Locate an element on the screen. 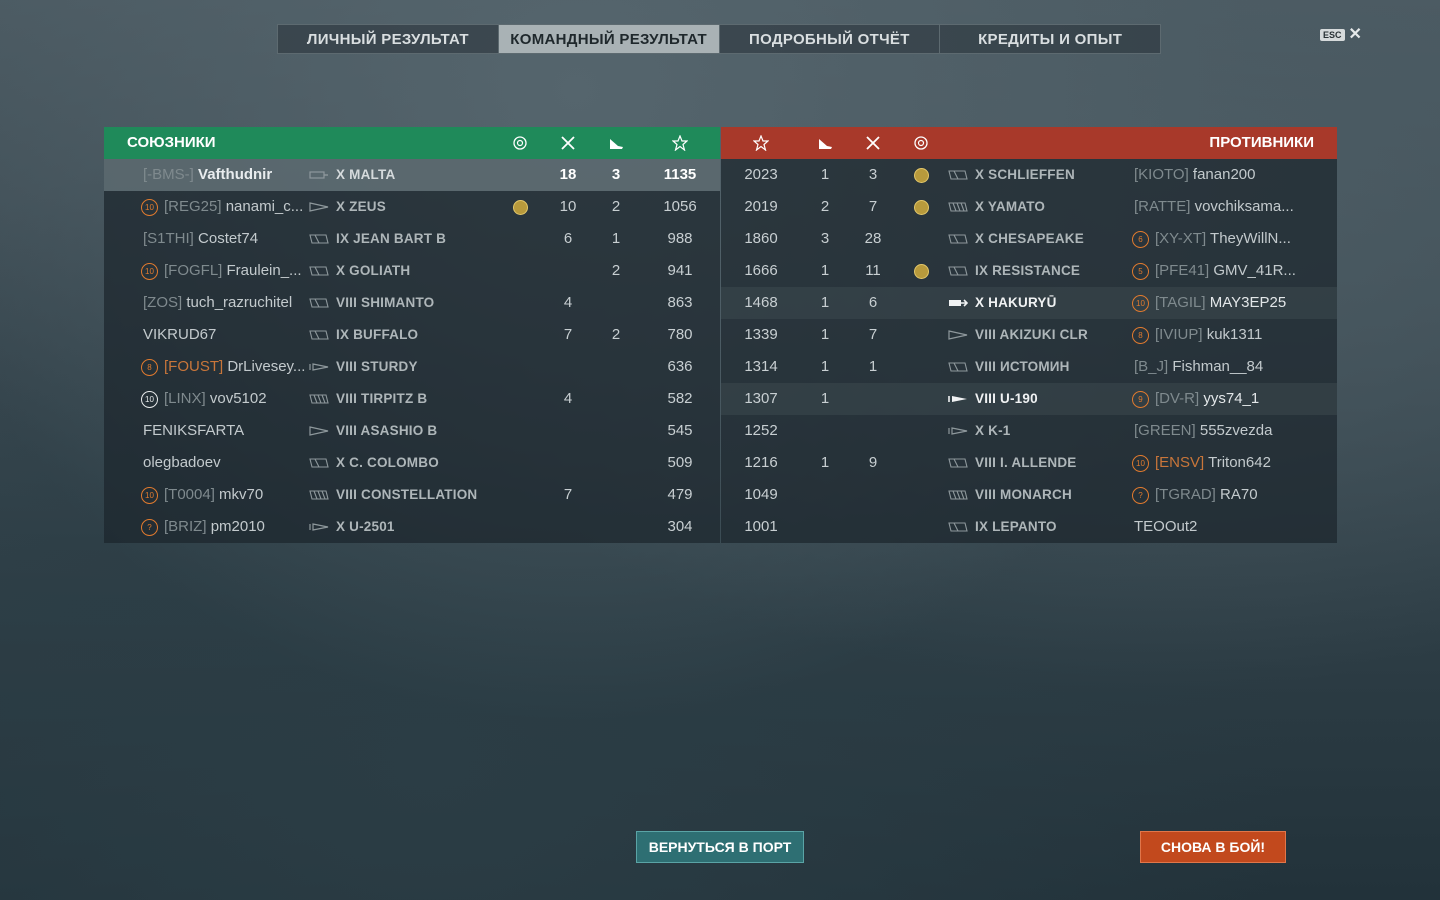 The width and height of the screenshot is (1440, 900). clan-tag: [KIOTO] is located at coordinates (1161, 174).